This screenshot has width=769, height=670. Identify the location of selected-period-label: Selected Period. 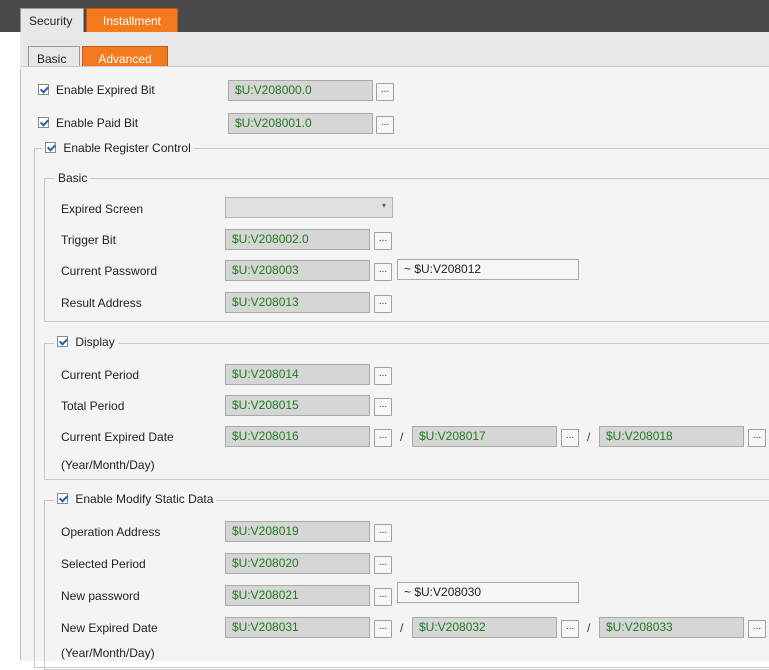
(103, 564).